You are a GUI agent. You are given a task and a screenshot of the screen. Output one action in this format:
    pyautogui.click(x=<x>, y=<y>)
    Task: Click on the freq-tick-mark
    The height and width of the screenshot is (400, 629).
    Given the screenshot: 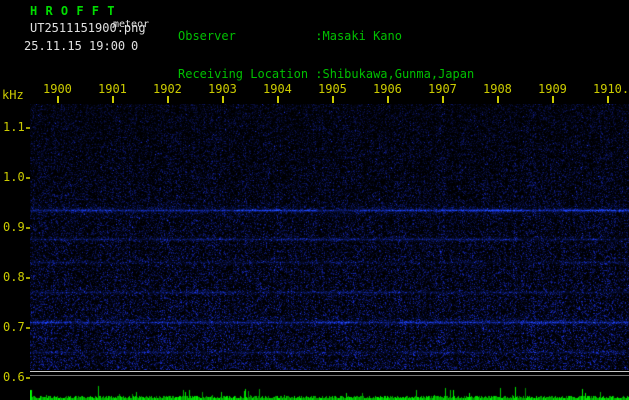 What is the action you would take?
    pyautogui.click(x=28, y=378)
    